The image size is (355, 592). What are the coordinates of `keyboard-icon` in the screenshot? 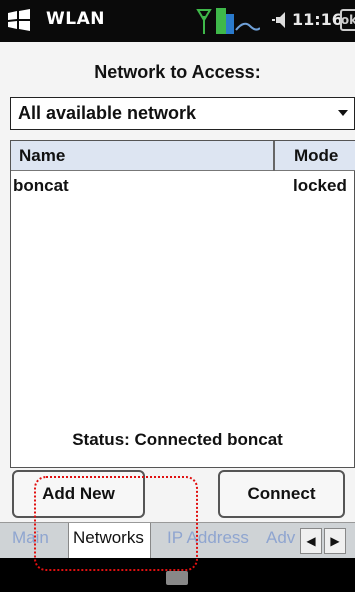 It's located at (177, 578).